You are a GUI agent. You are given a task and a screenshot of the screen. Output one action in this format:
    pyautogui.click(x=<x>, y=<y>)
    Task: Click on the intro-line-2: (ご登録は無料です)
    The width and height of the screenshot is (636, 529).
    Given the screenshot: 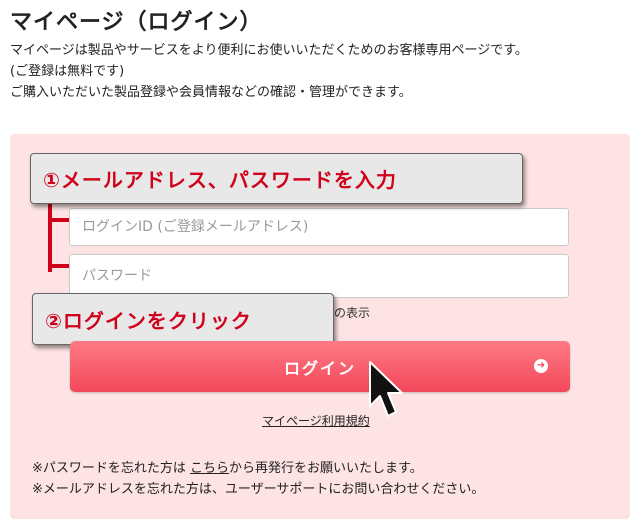 What is the action you would take?
    pyautogui.click(x=67, y=71)
    